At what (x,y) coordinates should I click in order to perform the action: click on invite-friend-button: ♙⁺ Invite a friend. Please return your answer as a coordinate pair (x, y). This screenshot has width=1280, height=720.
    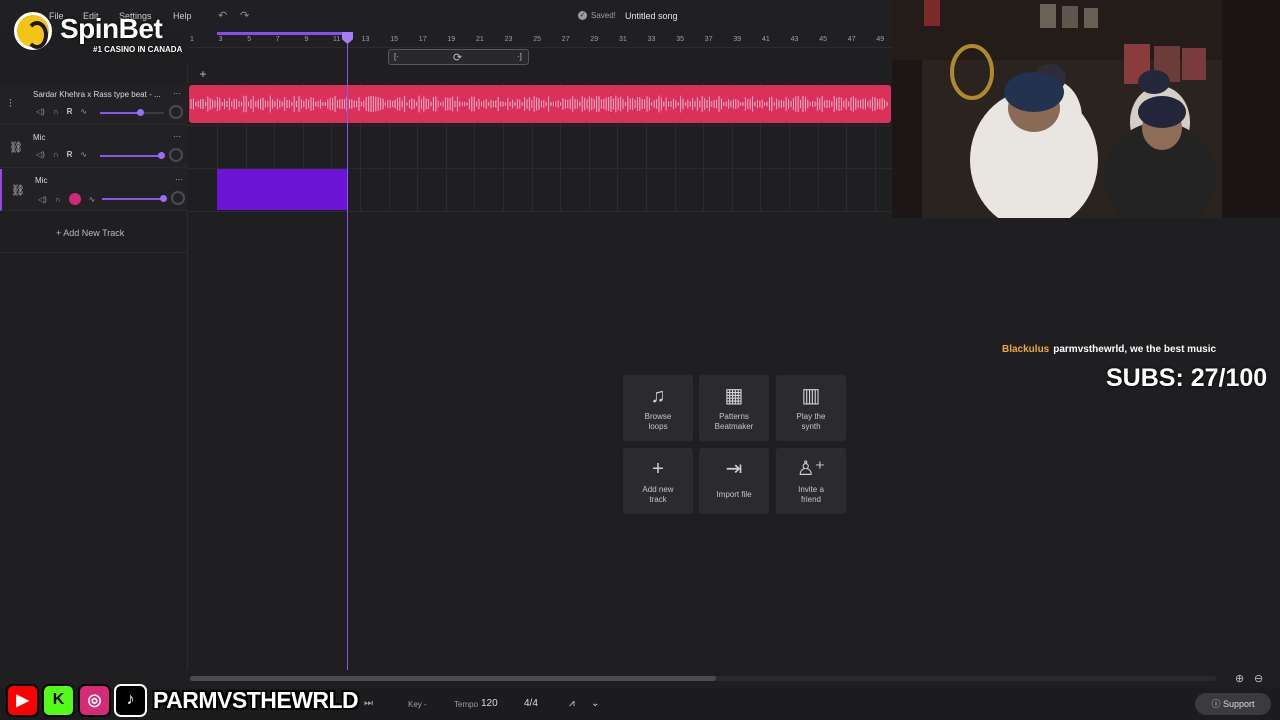
    Looking at the image, I should click on (811, 481).